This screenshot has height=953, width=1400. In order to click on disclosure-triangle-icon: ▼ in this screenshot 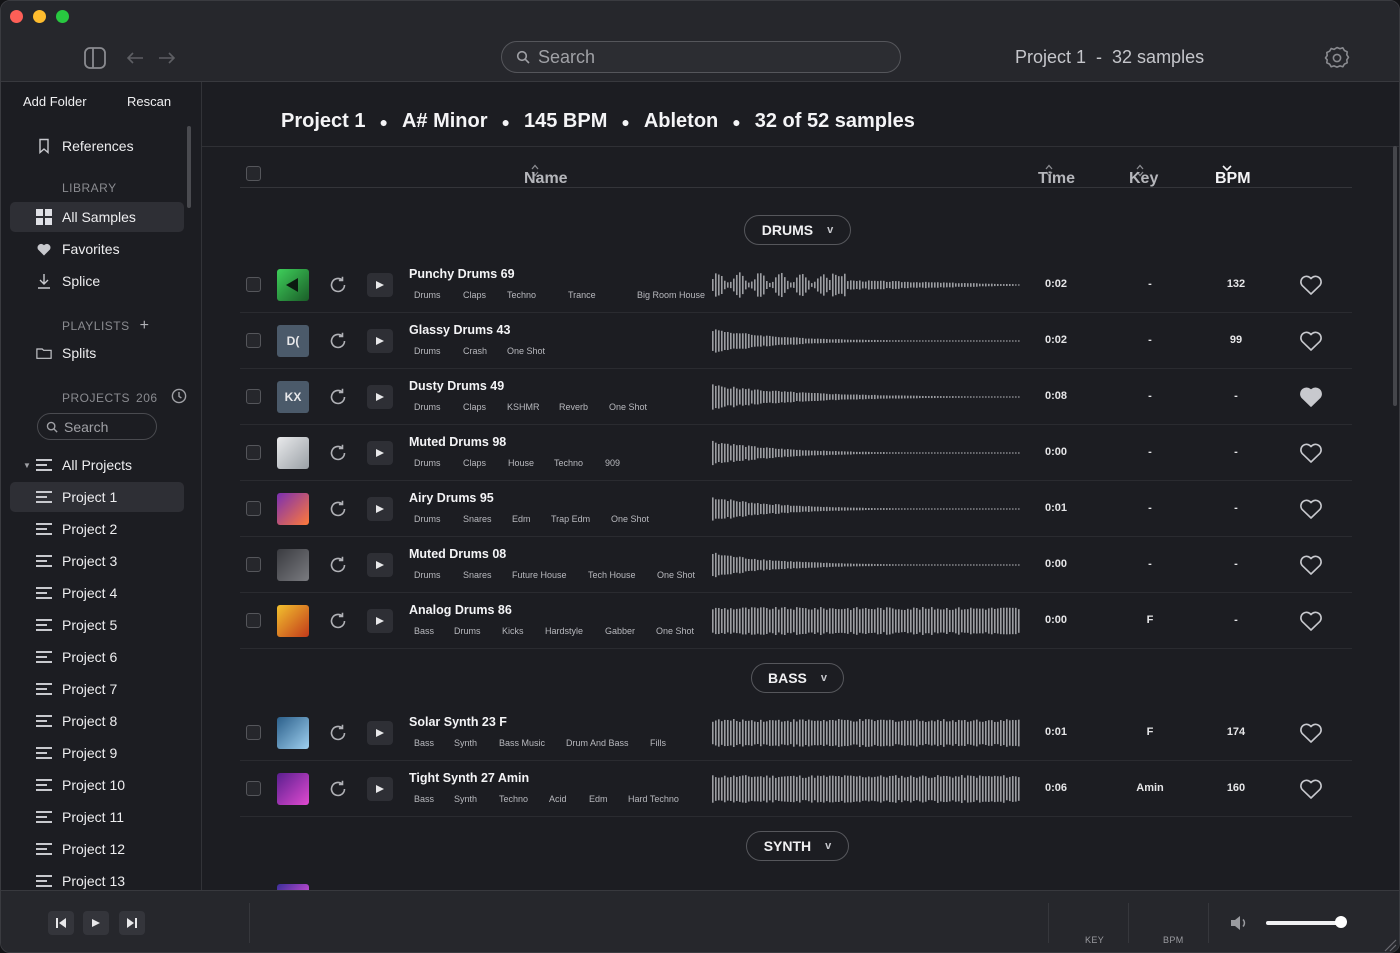, I will do `click(27, 465)`.